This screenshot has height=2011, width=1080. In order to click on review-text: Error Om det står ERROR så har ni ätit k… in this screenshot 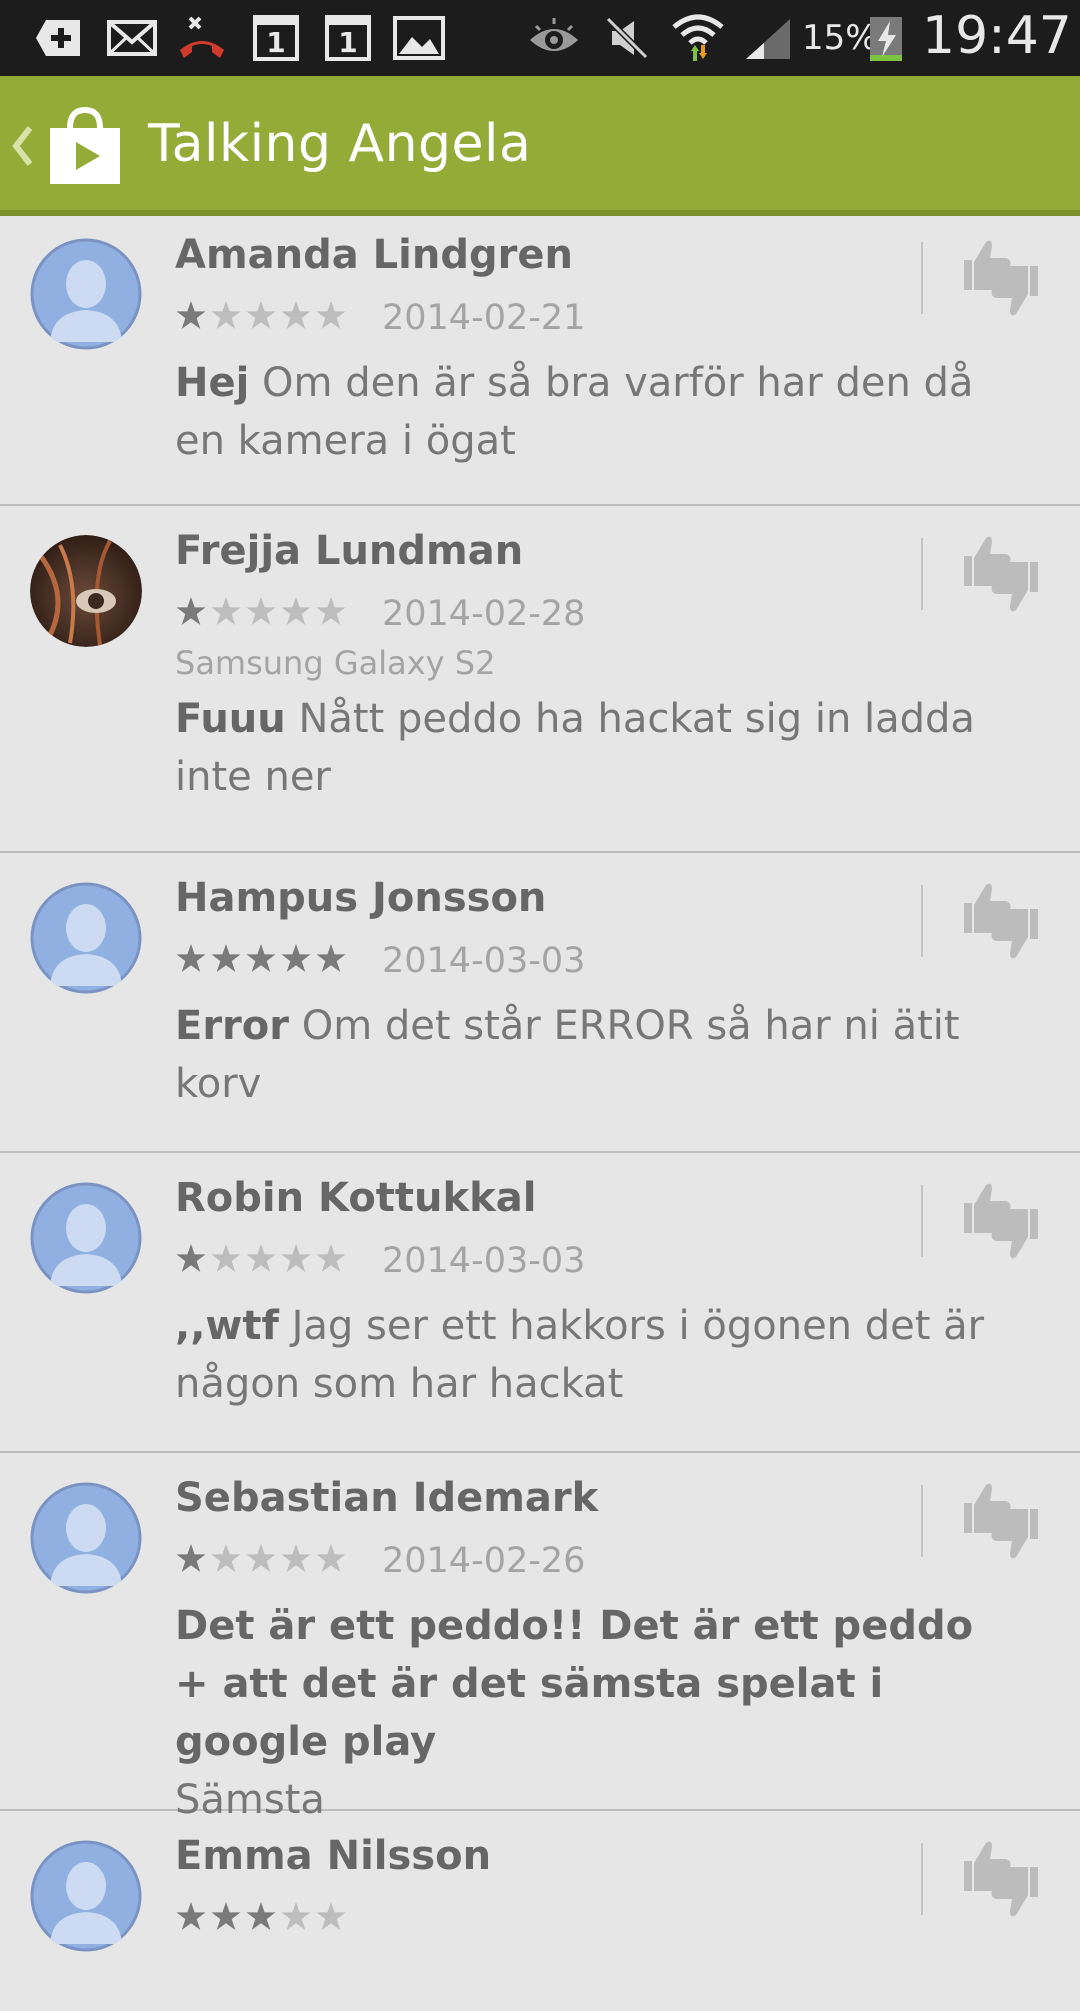, I will do `click(595, 1055)`.